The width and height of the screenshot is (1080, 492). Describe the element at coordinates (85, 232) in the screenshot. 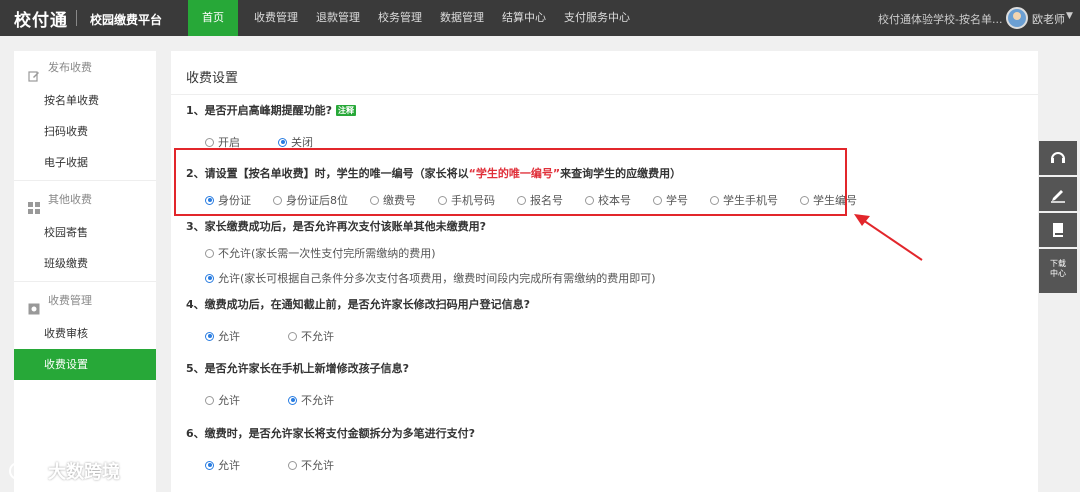

I see `sidebar-item-consignment: 校园寄售` at that location.